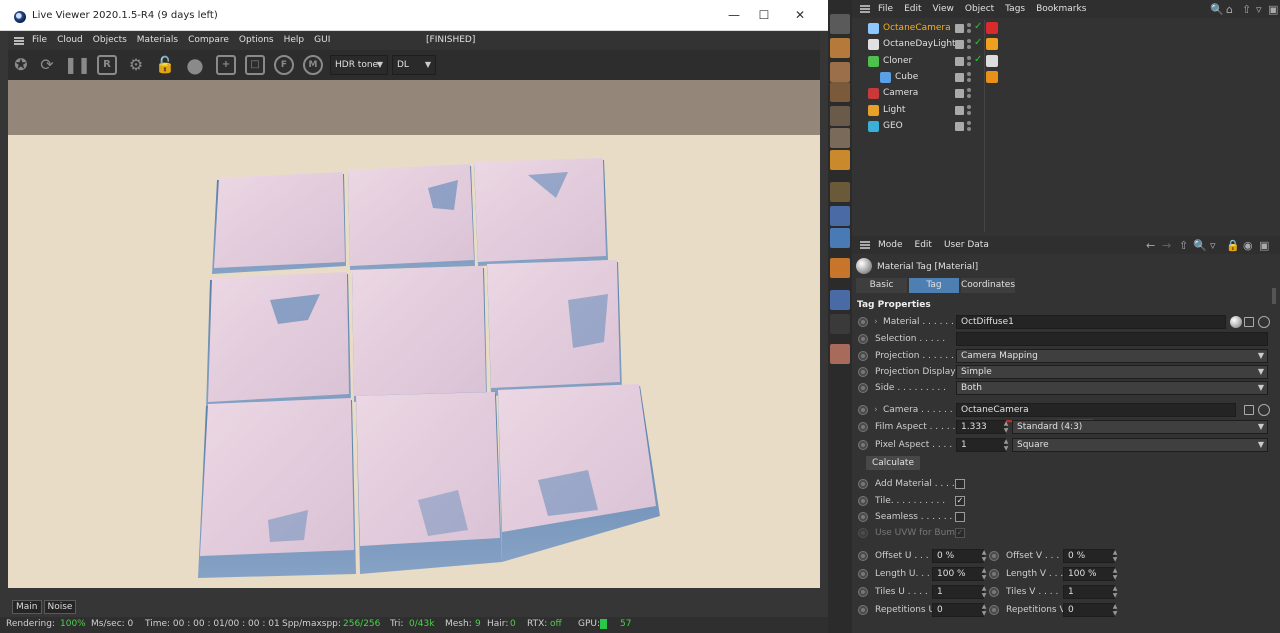 The image size is (1280, 633). I want to click on length-u-input: 100 %, so click(958, 574).